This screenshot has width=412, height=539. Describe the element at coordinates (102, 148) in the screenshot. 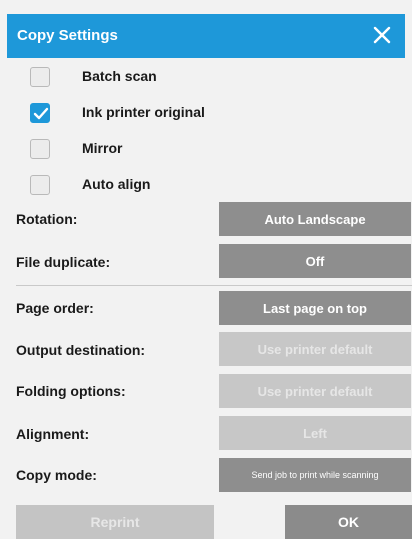

I see `mirror-label: Mirror` at that location.